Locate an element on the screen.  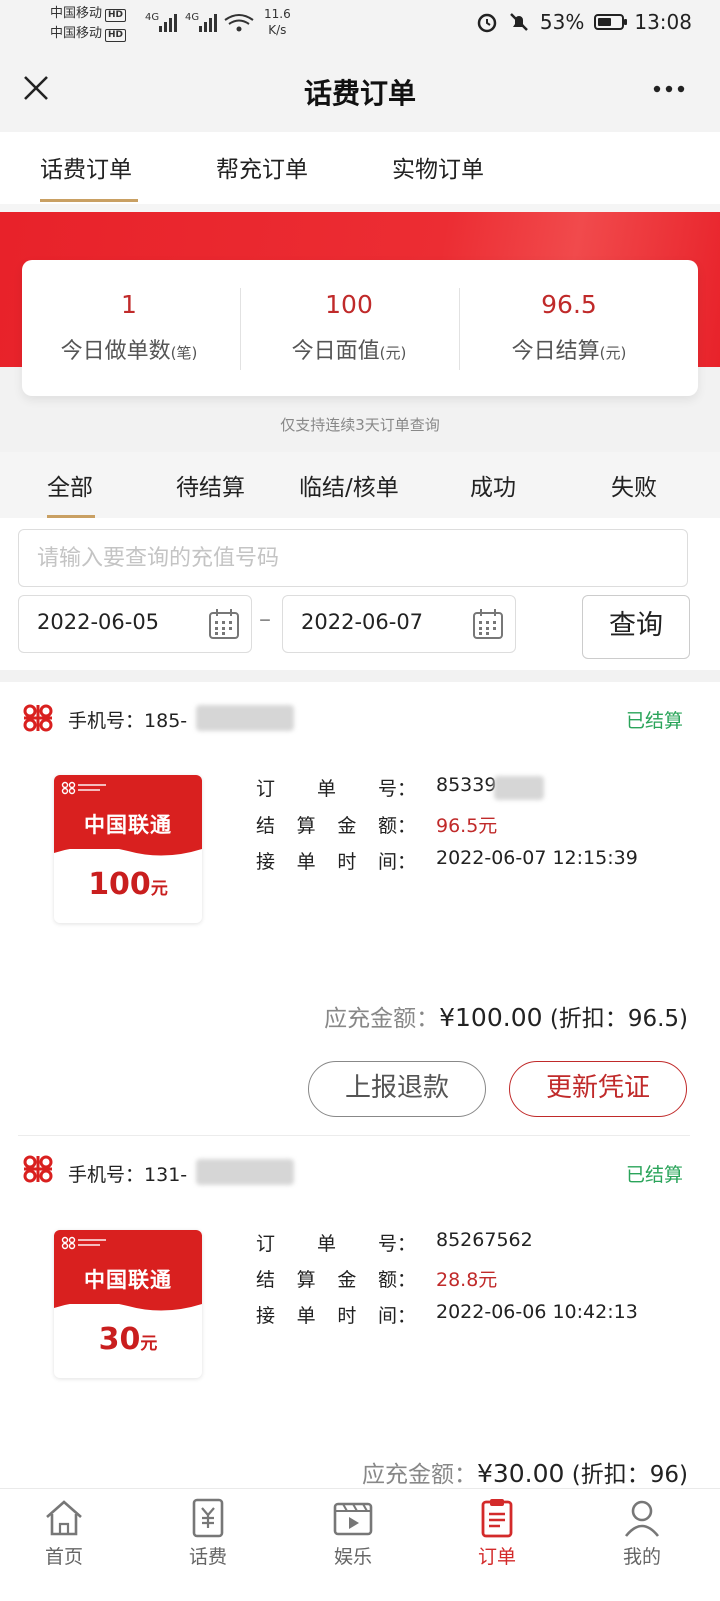
stat-orders-count: 1 is located at coordinates (129, 304).